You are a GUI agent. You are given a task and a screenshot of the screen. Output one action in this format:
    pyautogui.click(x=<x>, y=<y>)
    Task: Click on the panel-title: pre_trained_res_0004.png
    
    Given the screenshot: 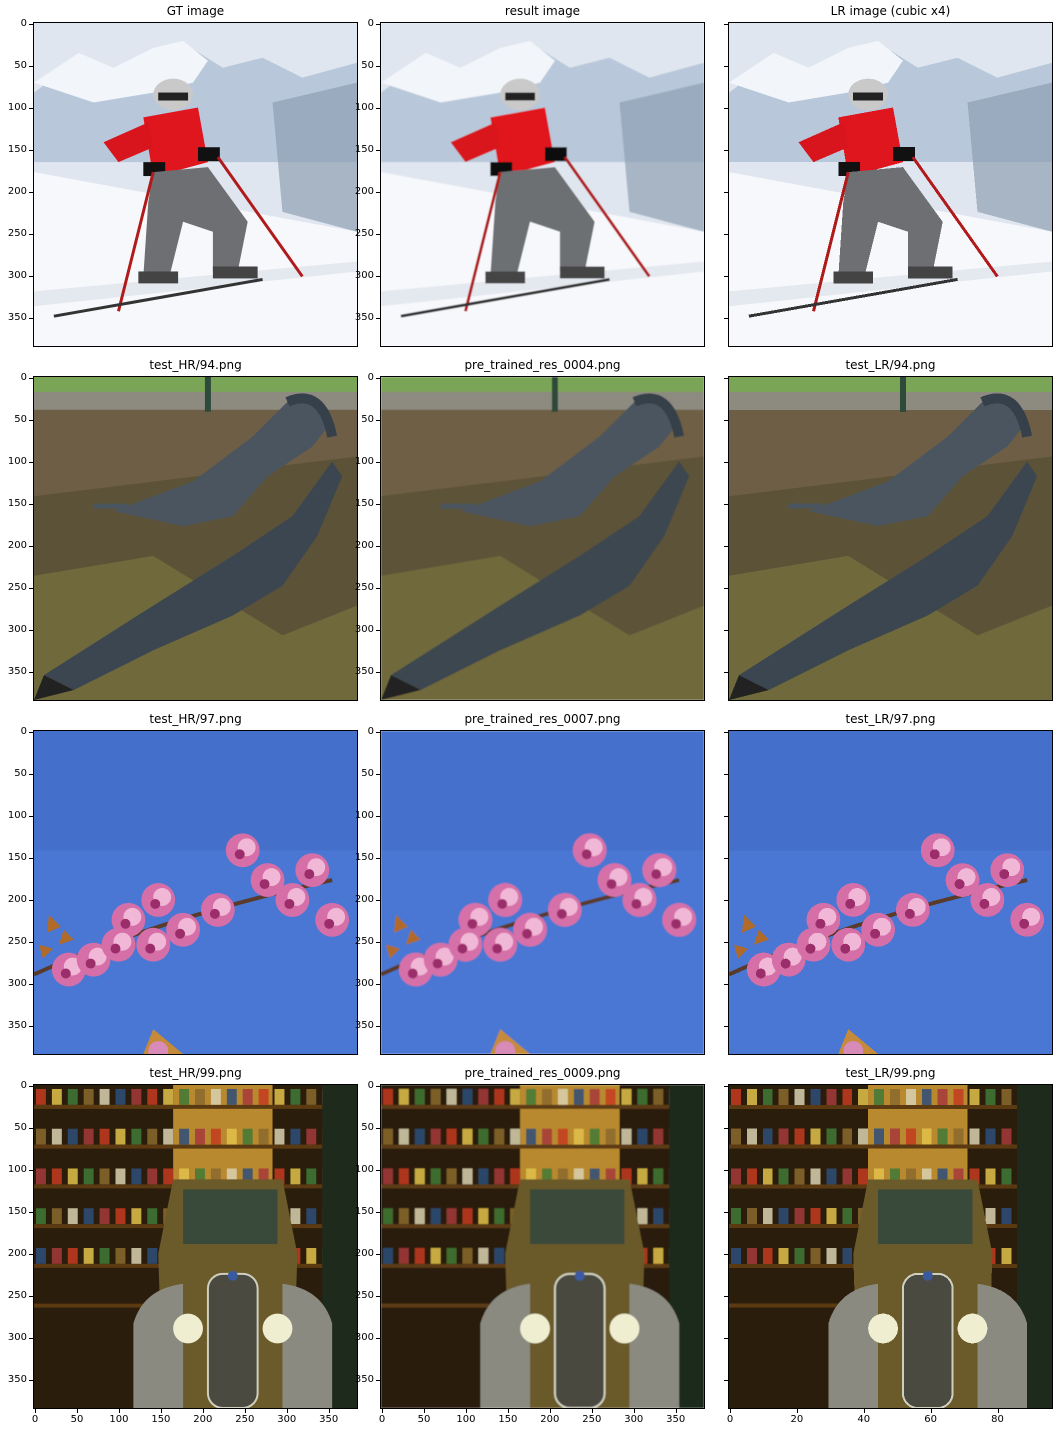 What is the action you would take?
    pyautogui.click(x=542, y=365)
    